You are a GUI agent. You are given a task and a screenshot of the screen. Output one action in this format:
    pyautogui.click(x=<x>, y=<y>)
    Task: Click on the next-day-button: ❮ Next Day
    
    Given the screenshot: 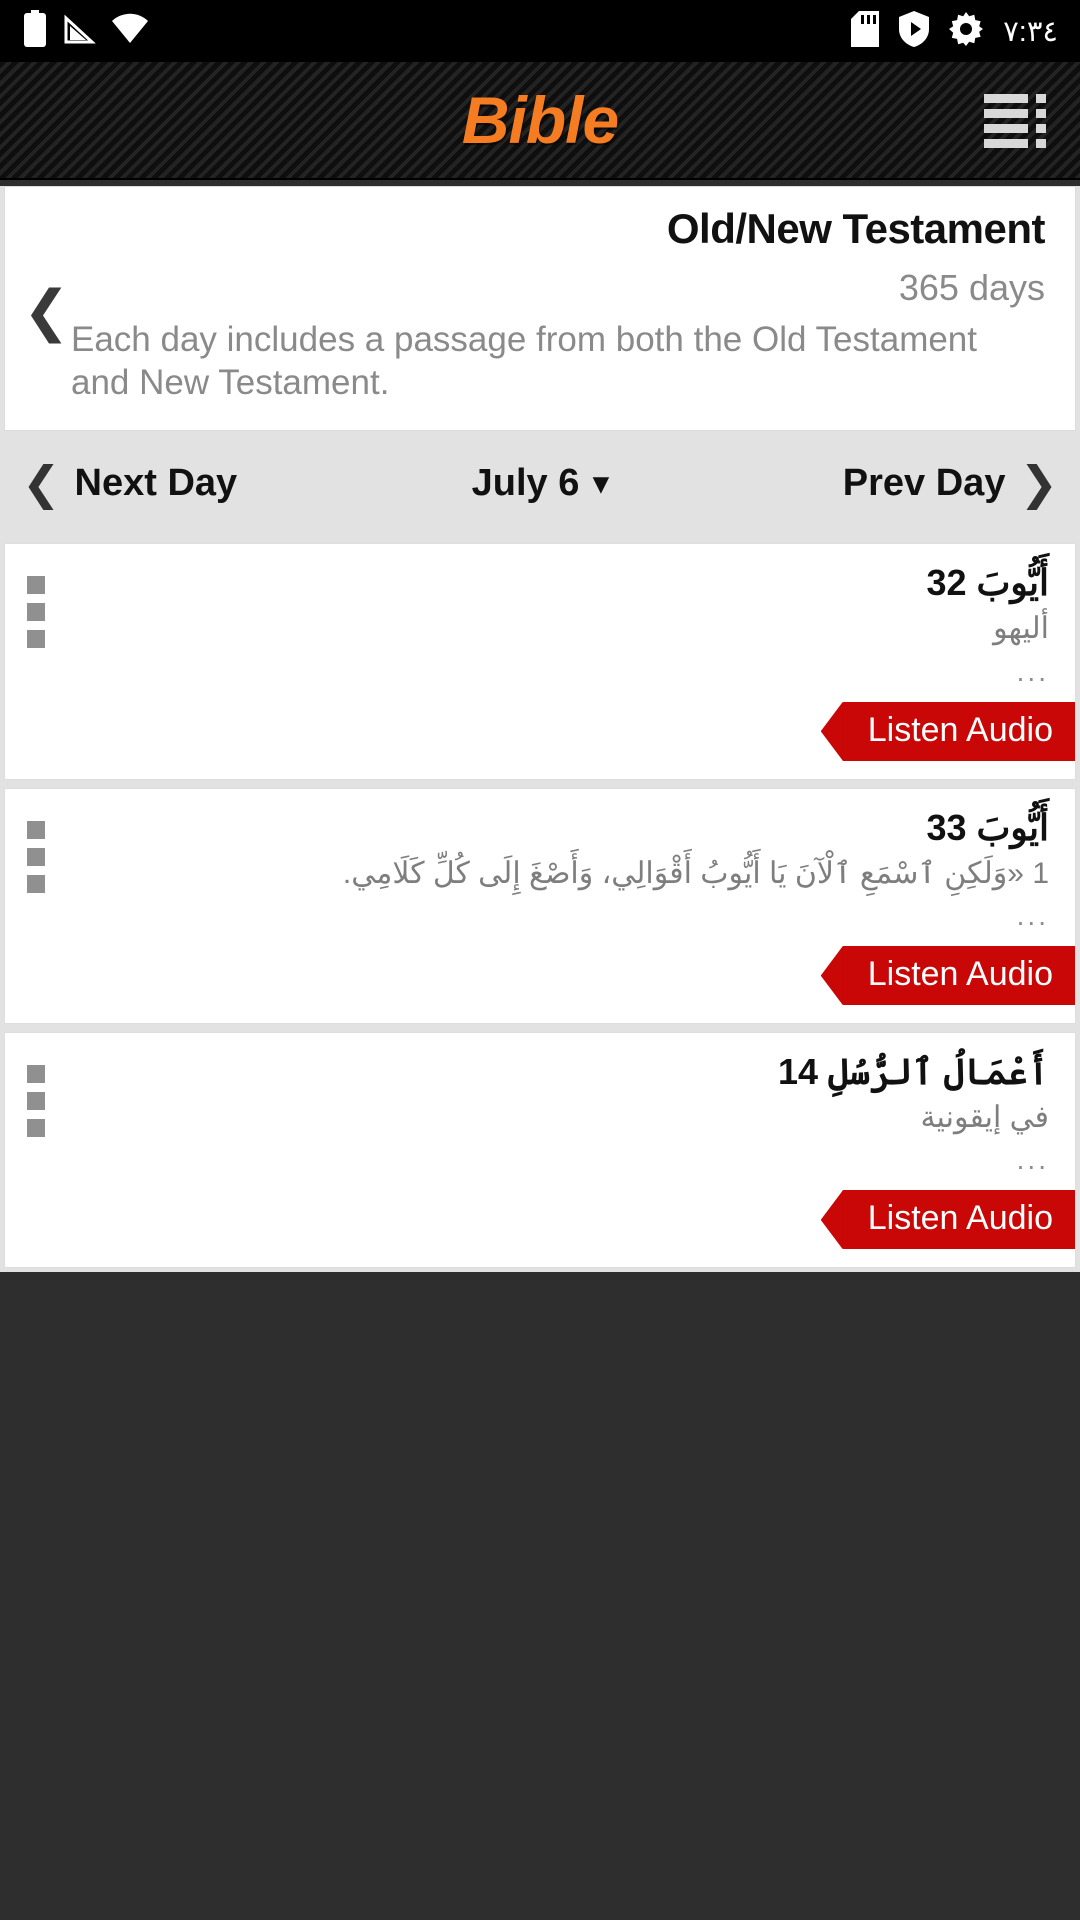 What is the action you would take?
    pyautogui.click(x=129, y=483)
    